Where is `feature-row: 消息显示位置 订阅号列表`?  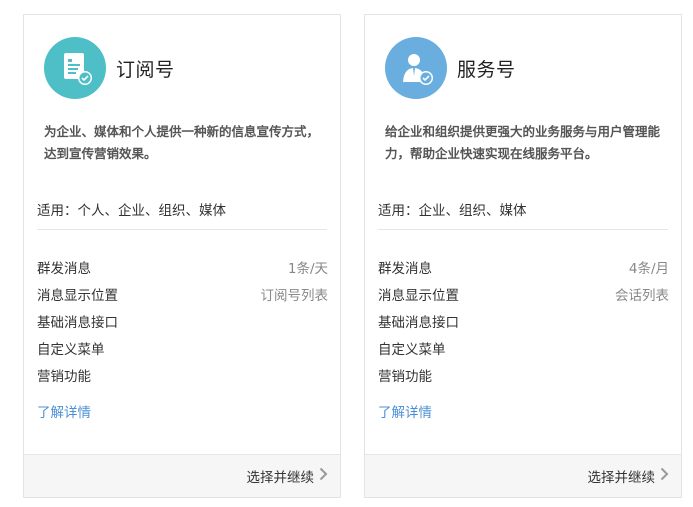
feature-row: 消息显示位置 订阅号列表 is located at coordinates (182, 293).